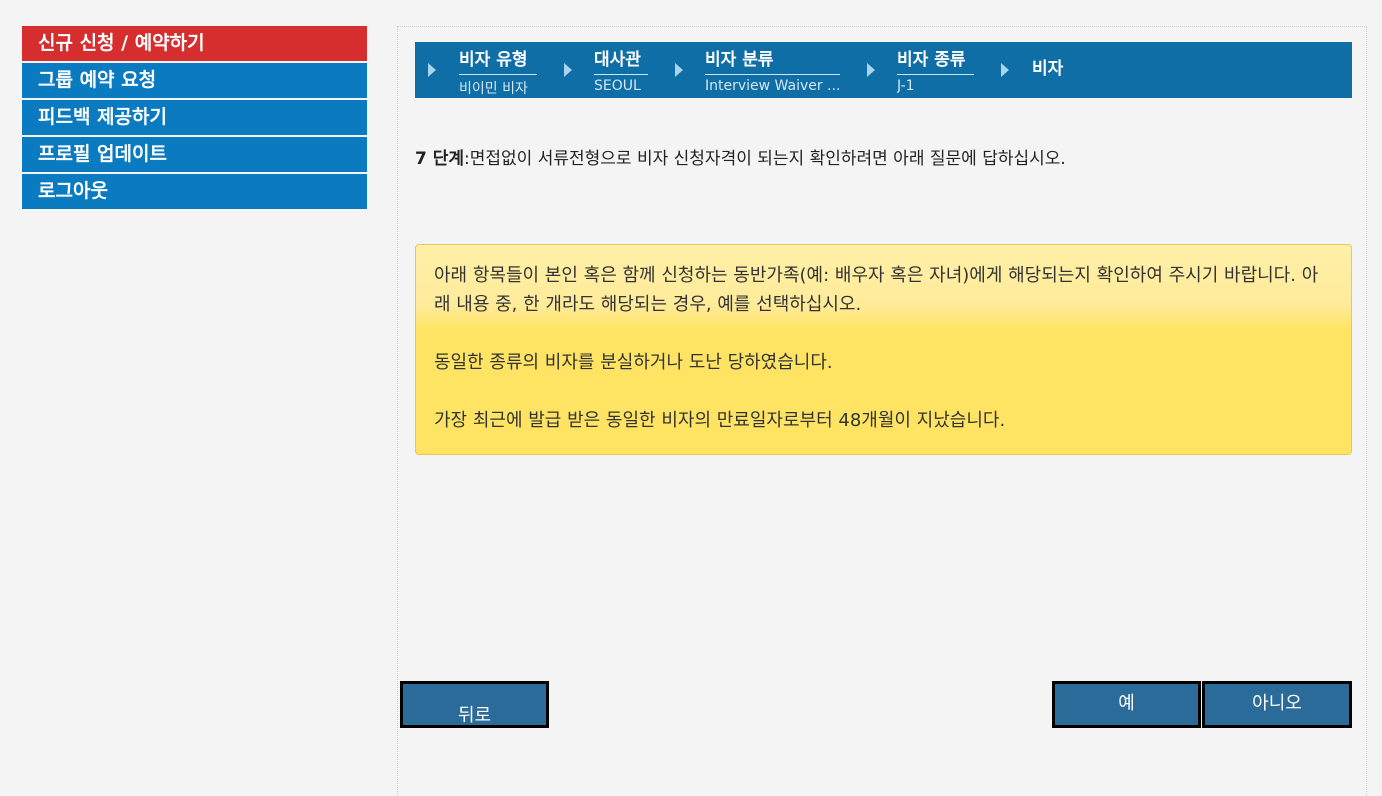 This screenshot has height=796, width=1382. I want to click on breadcrumb-current: 비자, so click(1048, 69).